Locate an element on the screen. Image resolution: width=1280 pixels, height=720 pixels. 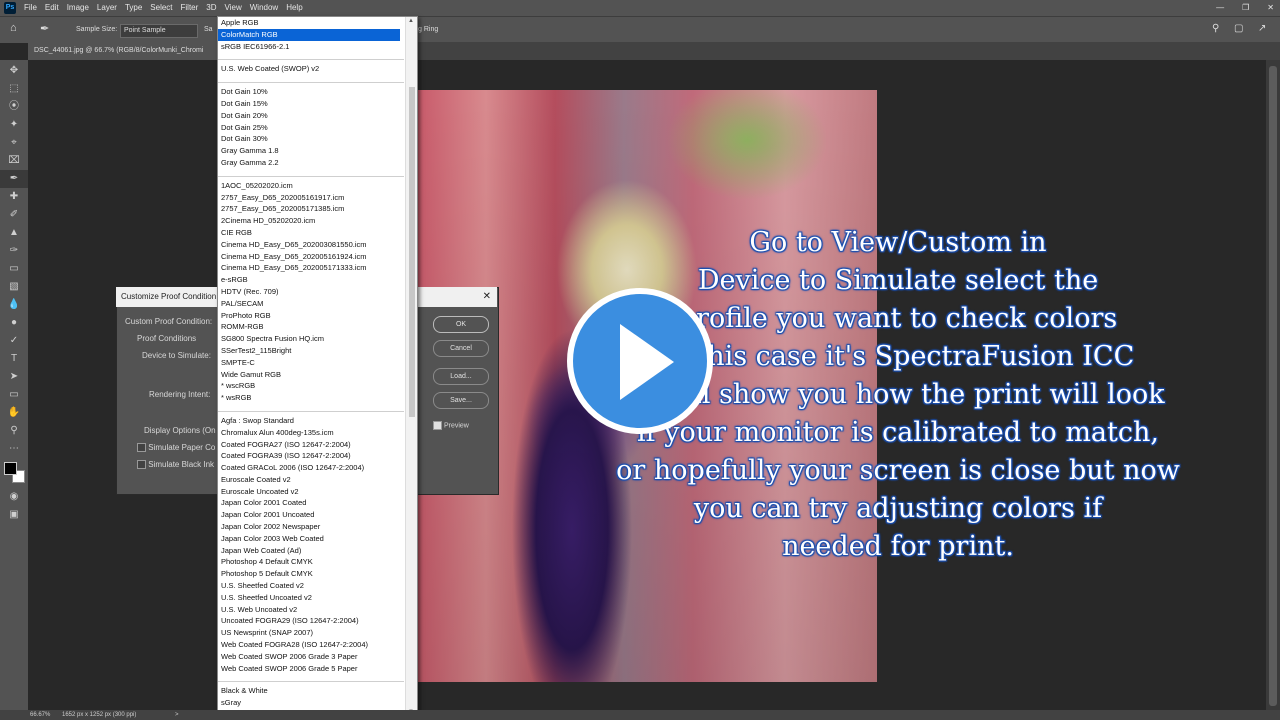
zoom-level: 66.67% is located at coordinates (40, 715).